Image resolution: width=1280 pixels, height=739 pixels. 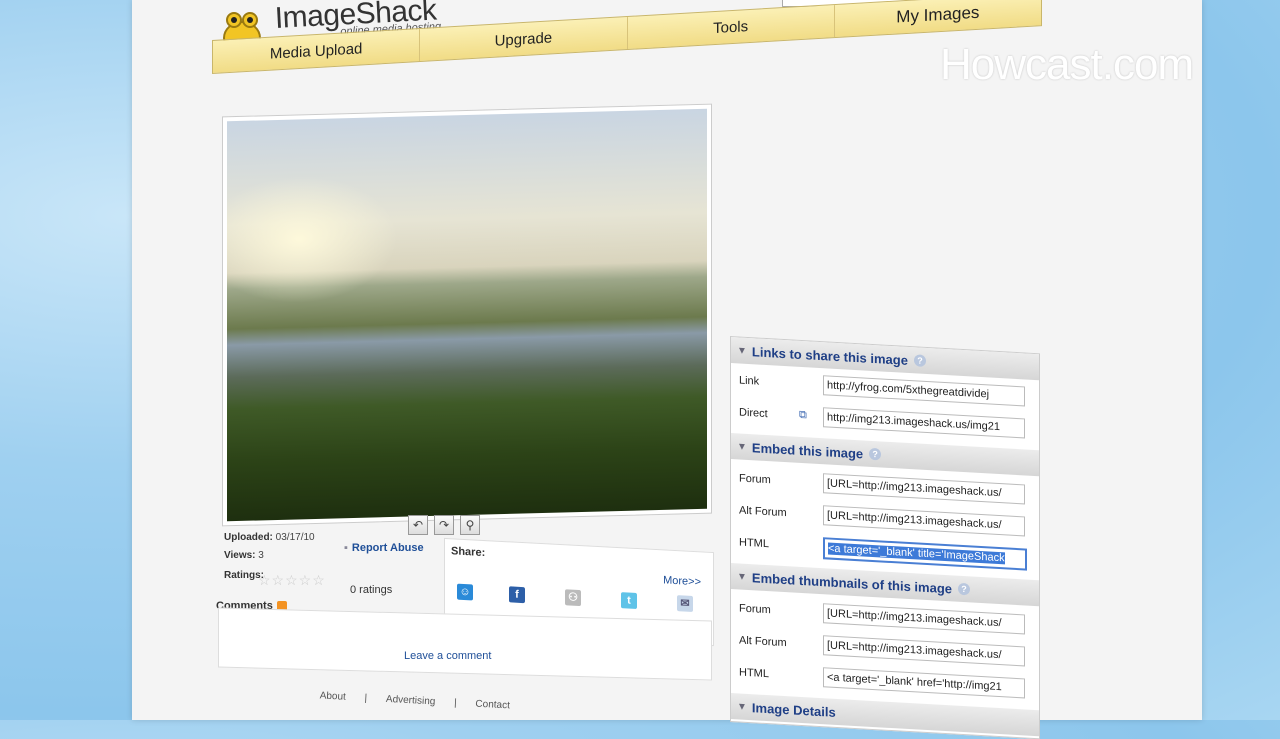 I want to click on leave-comment-link: Leave a comment, so click(x=447, y=656).